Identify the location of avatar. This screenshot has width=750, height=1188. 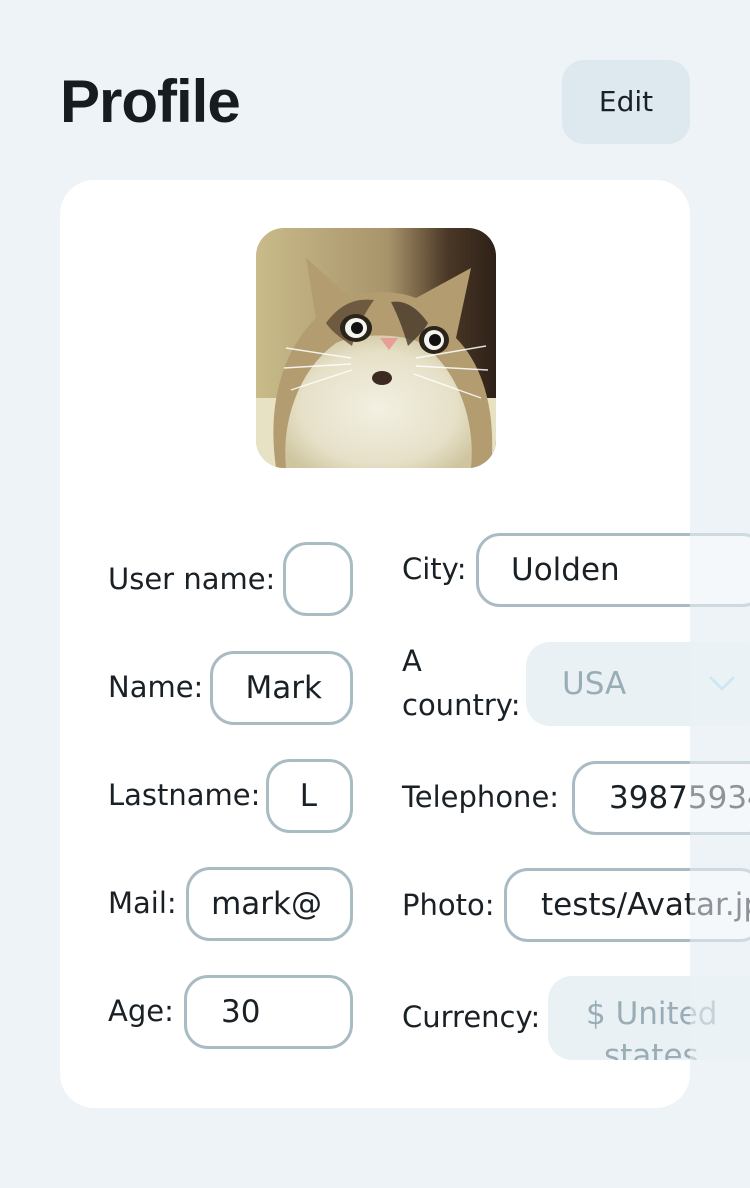
(376, 348).